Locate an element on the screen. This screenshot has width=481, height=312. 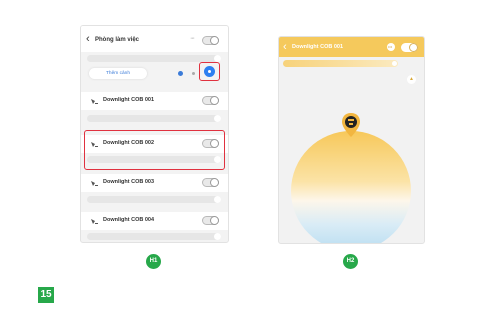
arrow-up-icon: ▲ is located at coordinates (411, 79).